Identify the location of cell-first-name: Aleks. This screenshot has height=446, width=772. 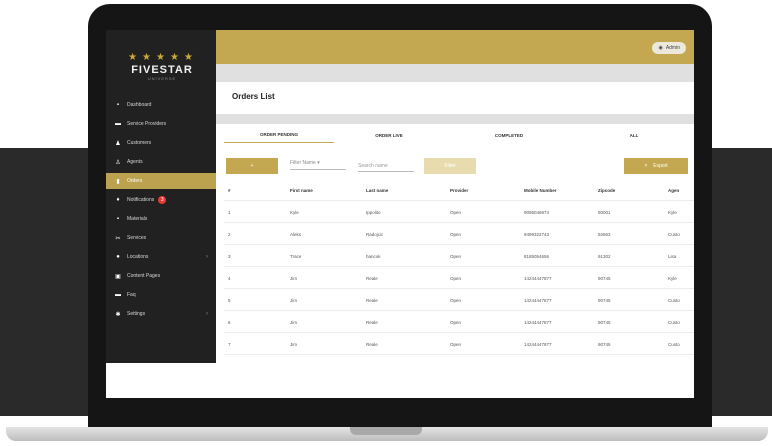
(296, 234).